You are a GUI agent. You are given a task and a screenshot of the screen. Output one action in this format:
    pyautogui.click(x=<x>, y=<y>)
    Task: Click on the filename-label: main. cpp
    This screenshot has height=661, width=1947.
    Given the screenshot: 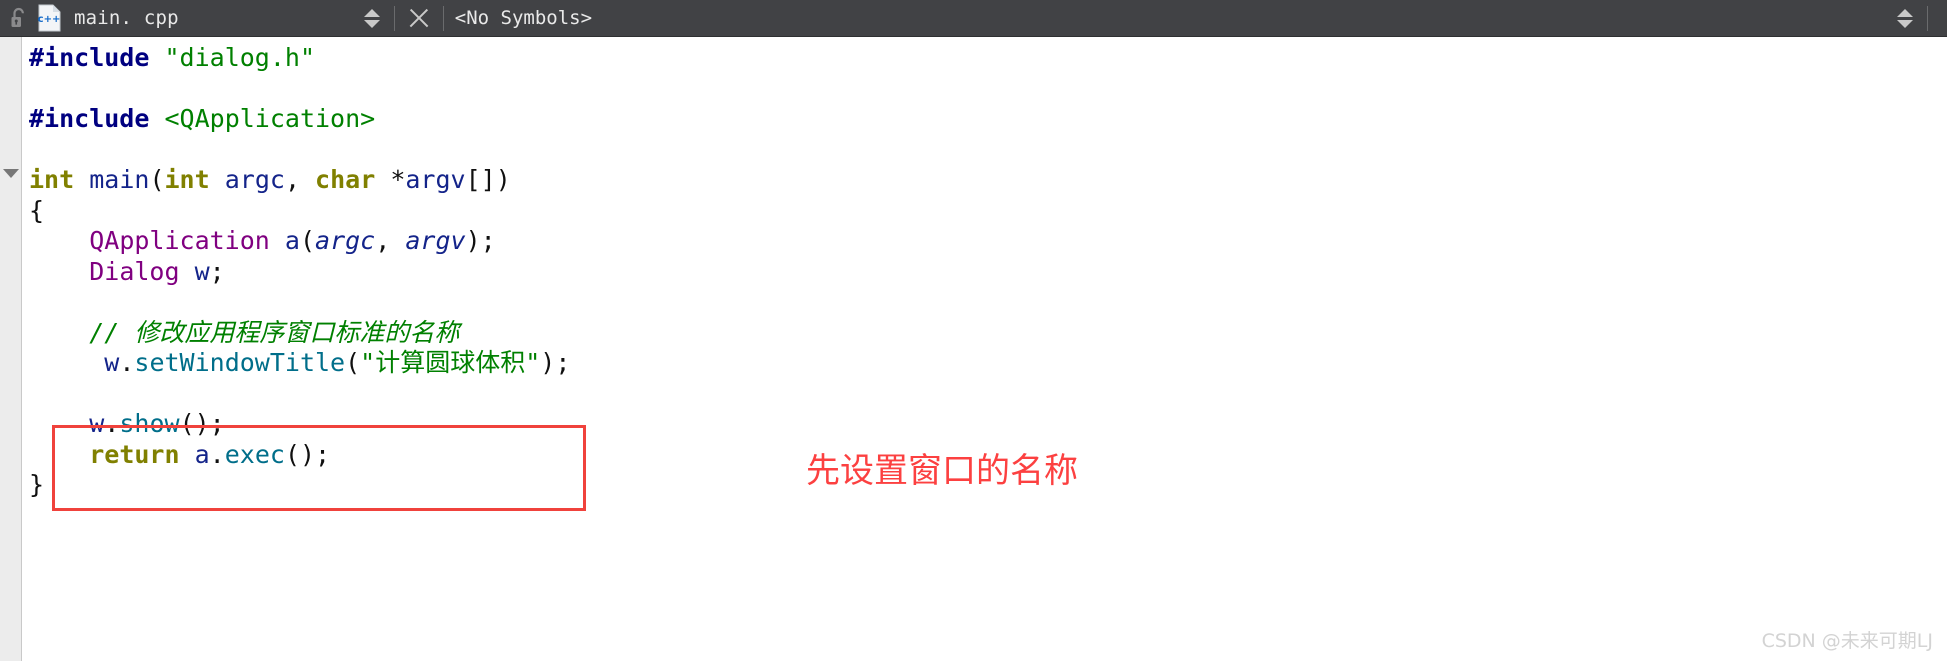 What is the action you would take?
    pyautogui.click(x=126, y=18)
    